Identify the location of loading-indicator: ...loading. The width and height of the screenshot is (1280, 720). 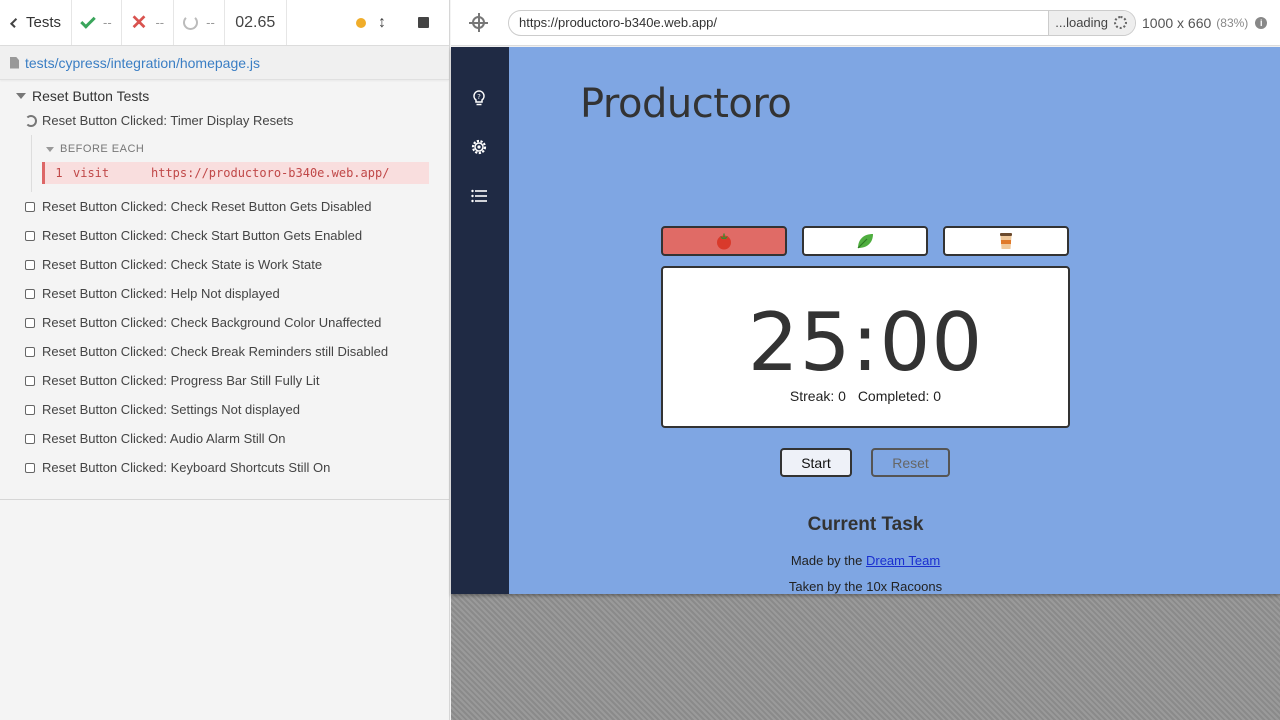
(1091, 22).